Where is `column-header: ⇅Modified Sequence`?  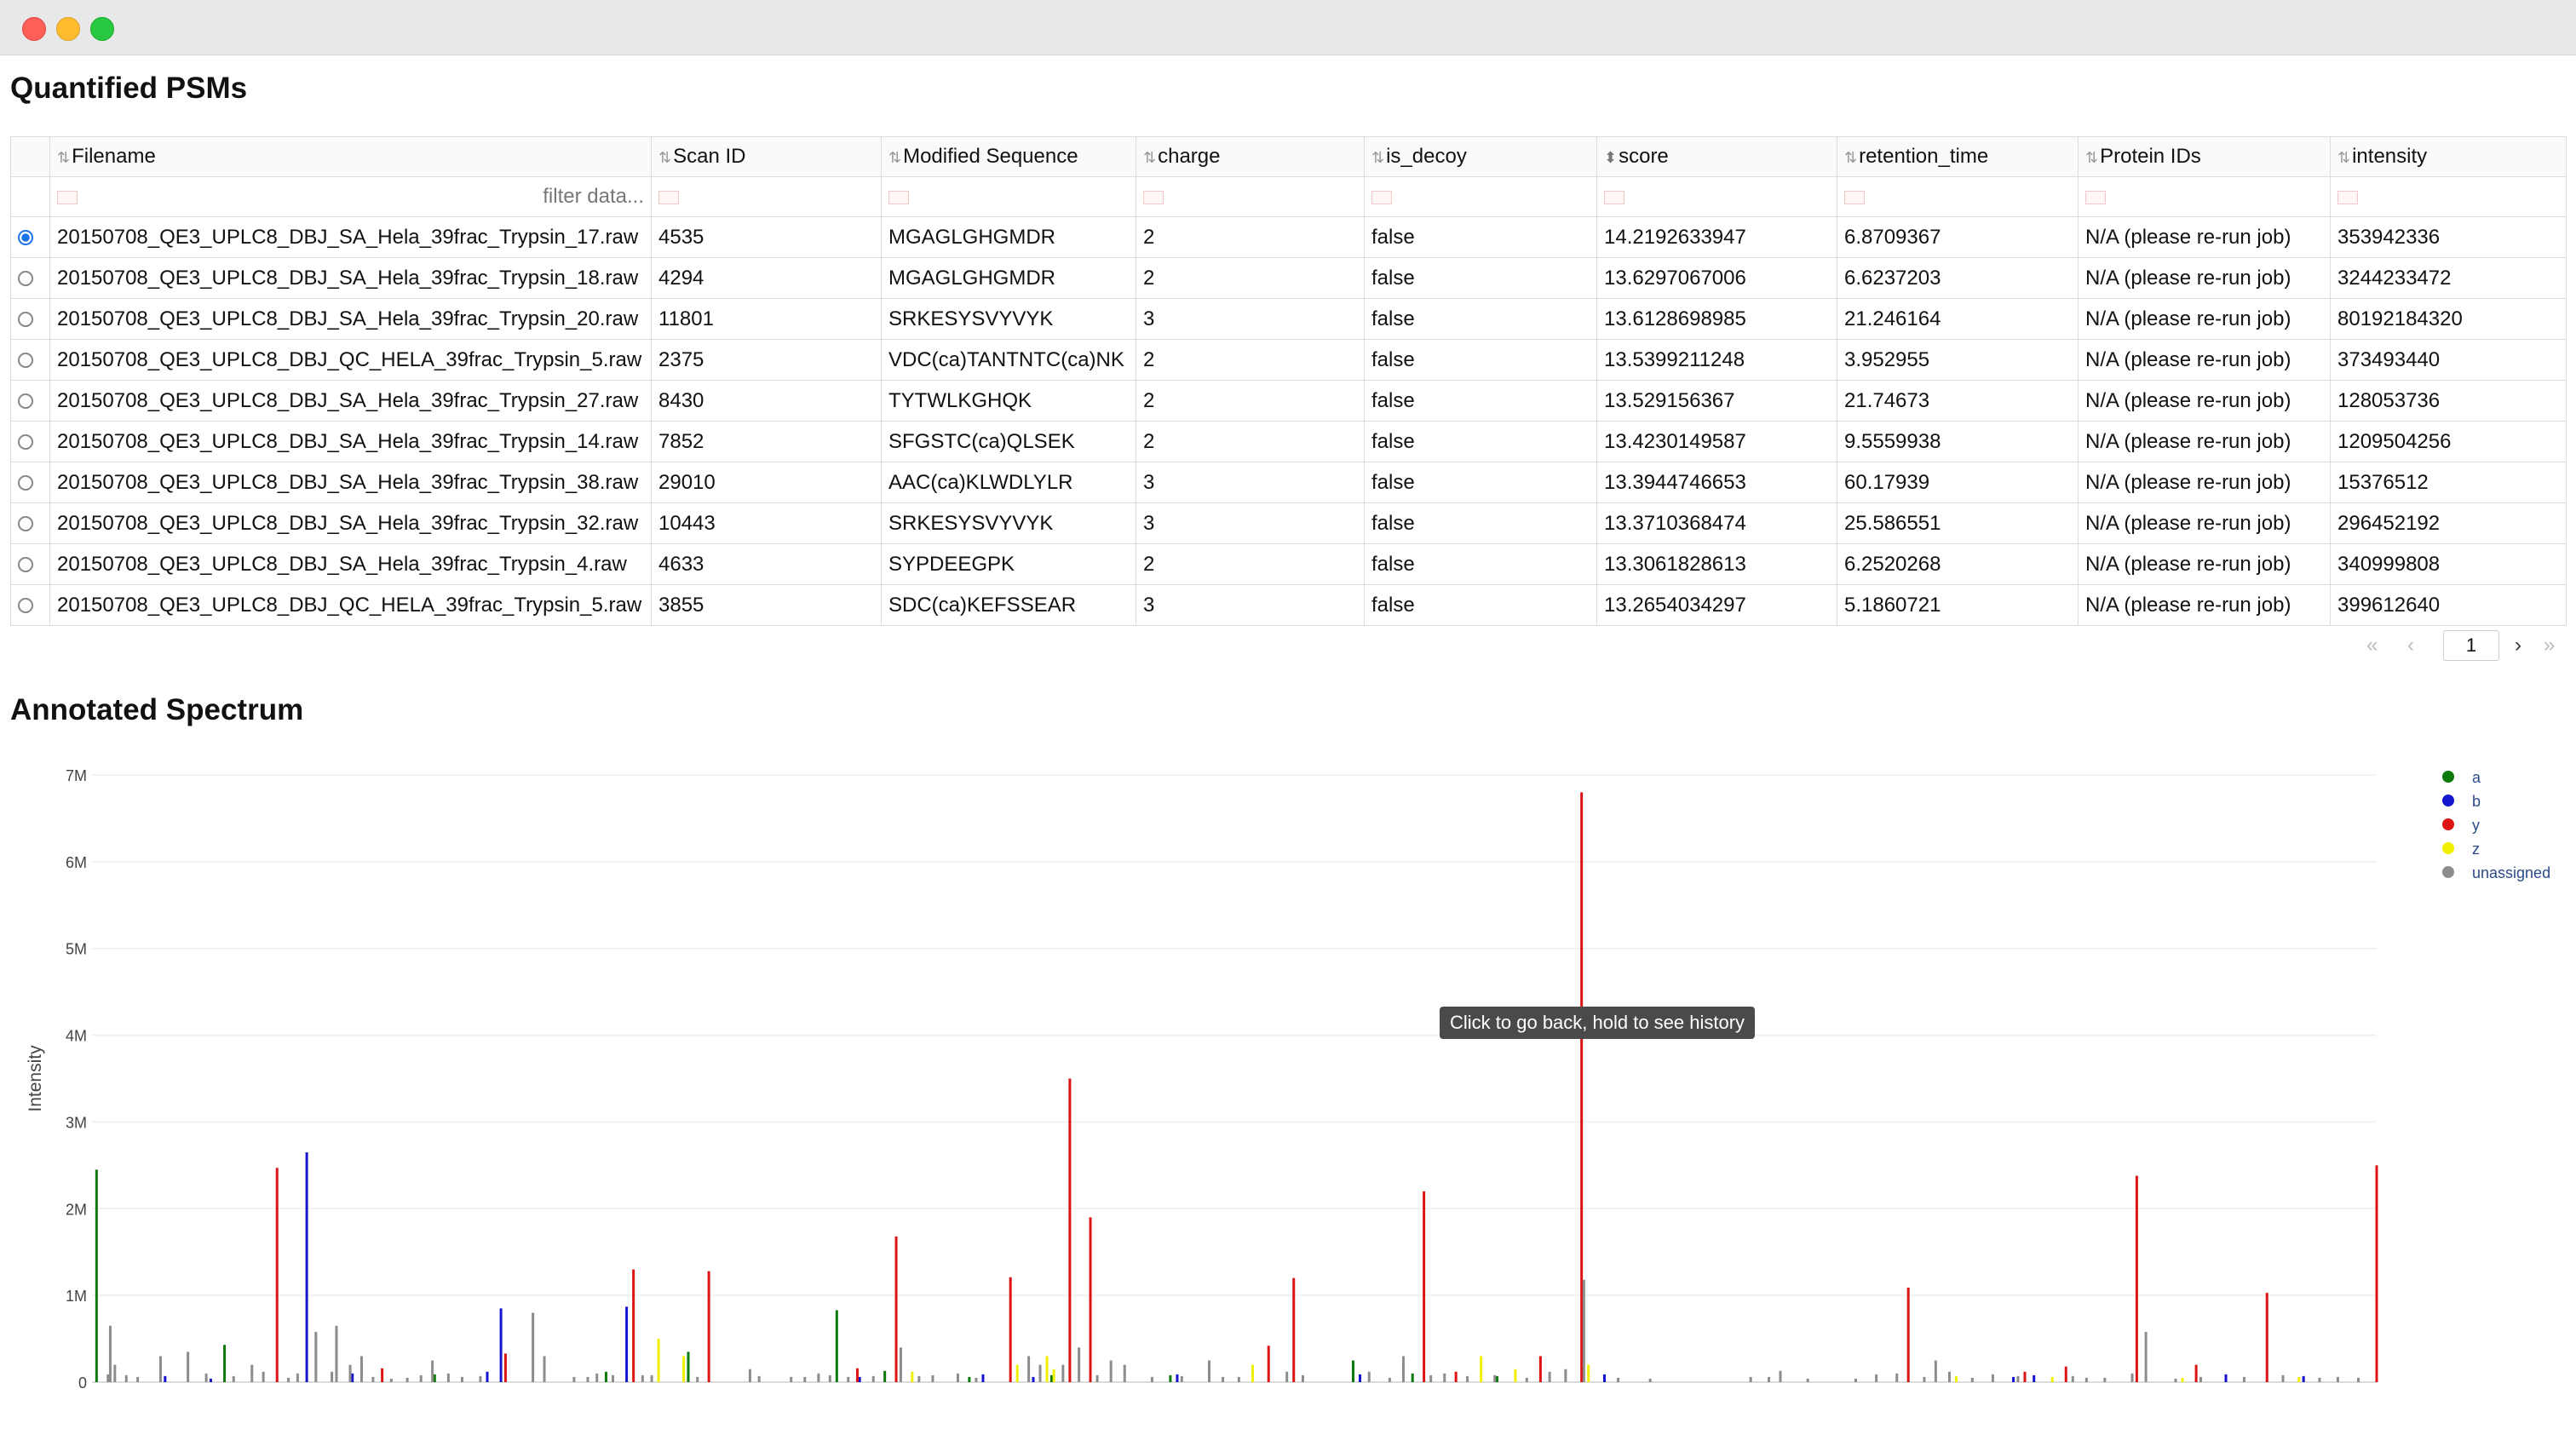
column-header: ⇅Modified Sequence is located at coordinates (1009, 156).